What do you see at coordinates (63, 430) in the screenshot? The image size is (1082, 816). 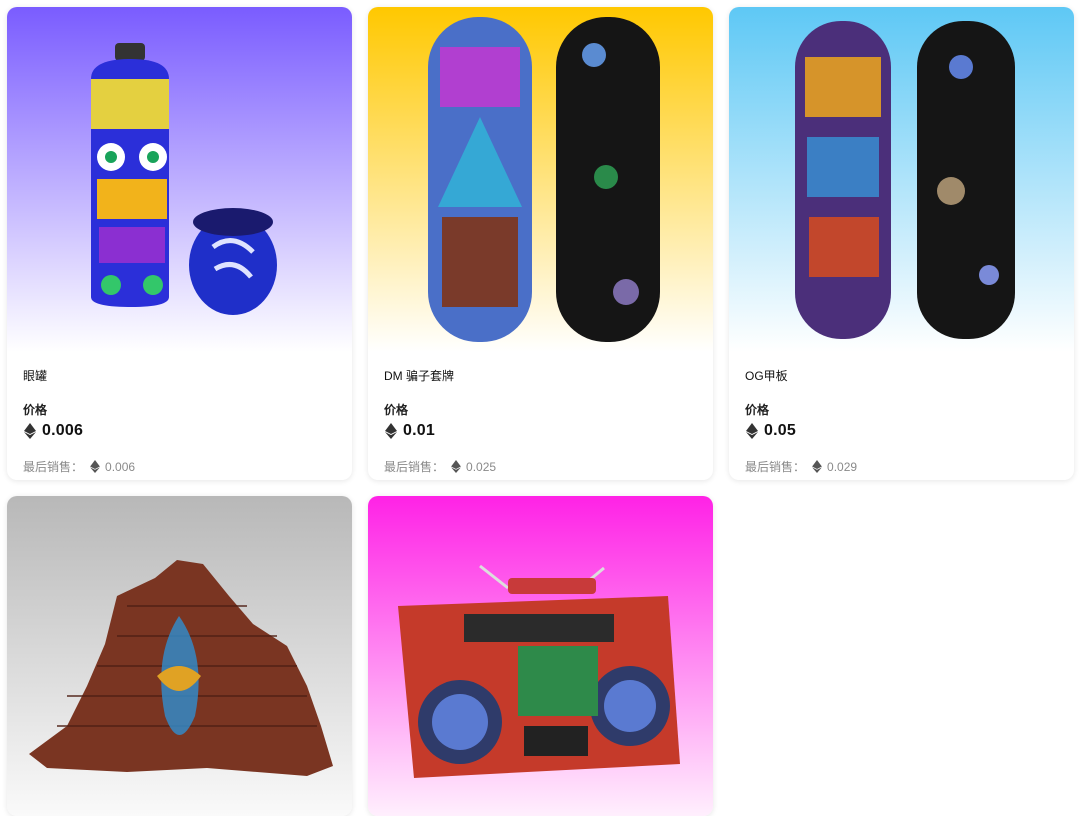 I see `price-value: 0.006` at bounding box center [63, 430].